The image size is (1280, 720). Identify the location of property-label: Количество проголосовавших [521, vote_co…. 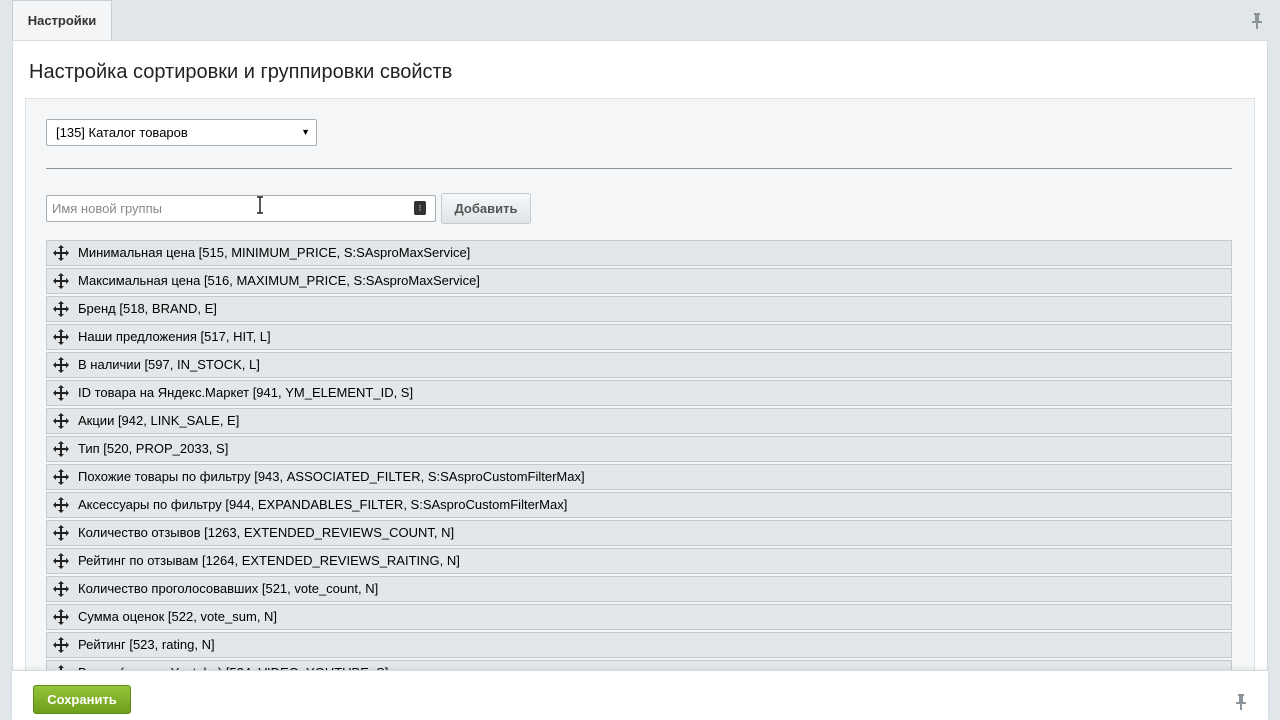
(228, 588).